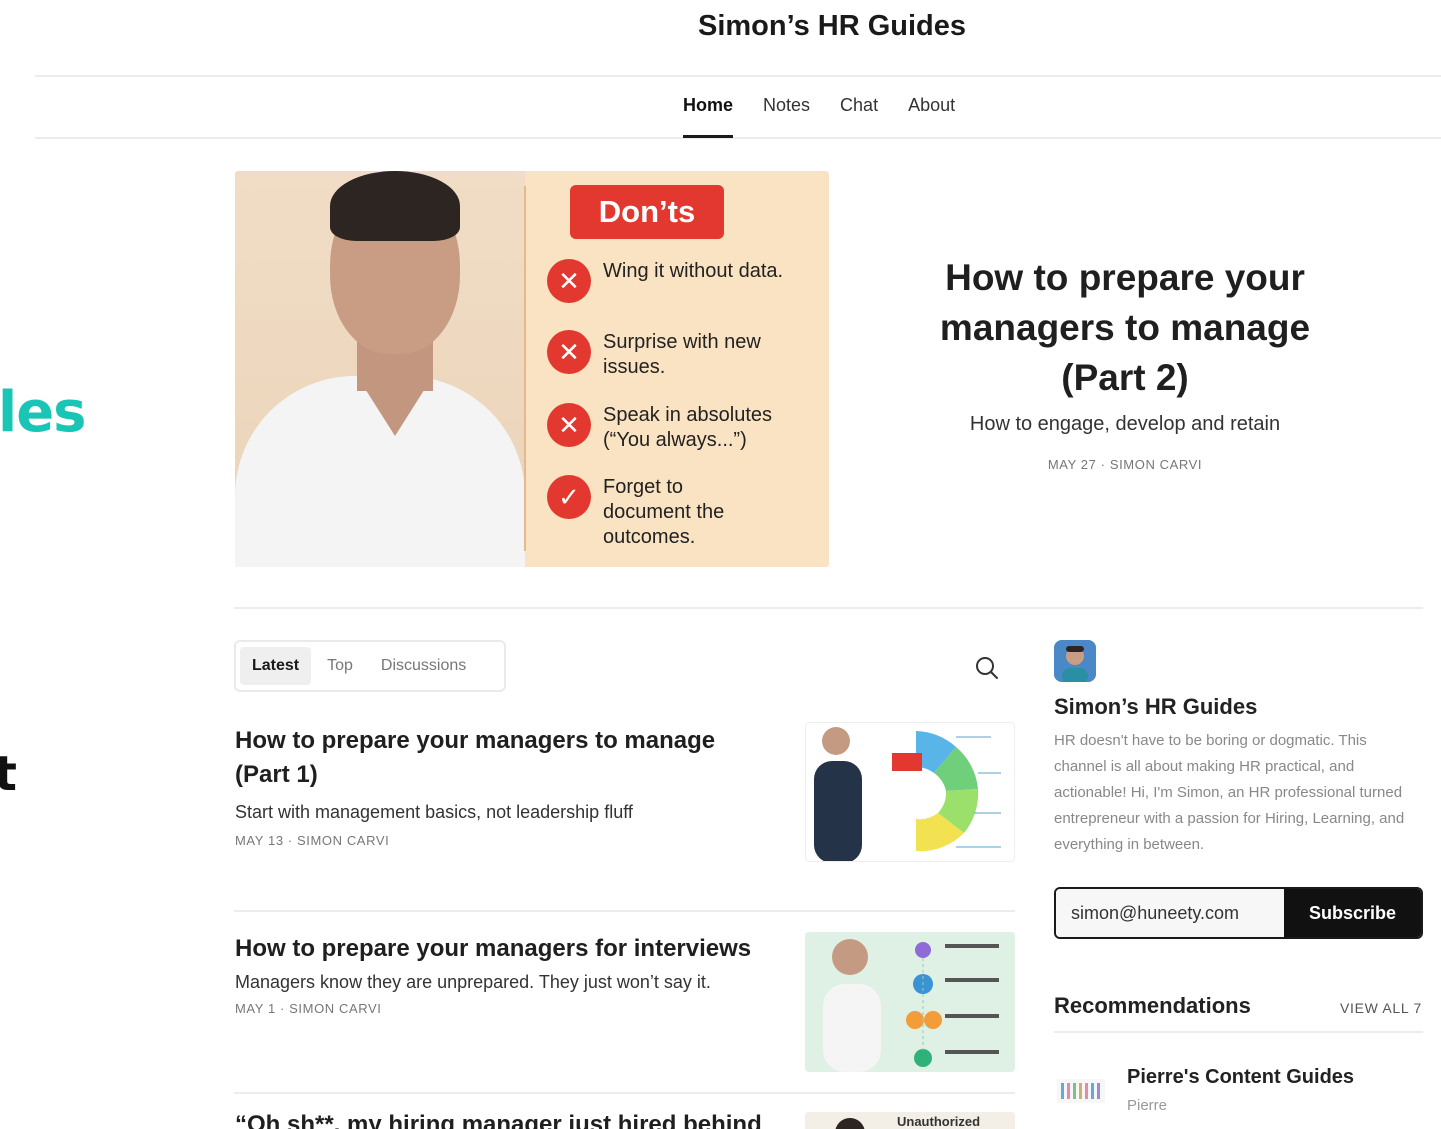 The image size is (1441, 1129). What do you see at coordinates (1352, 913) in the screenshot?
I see `subscribe-button: Subscribe` at bounding box center [1352, 913].